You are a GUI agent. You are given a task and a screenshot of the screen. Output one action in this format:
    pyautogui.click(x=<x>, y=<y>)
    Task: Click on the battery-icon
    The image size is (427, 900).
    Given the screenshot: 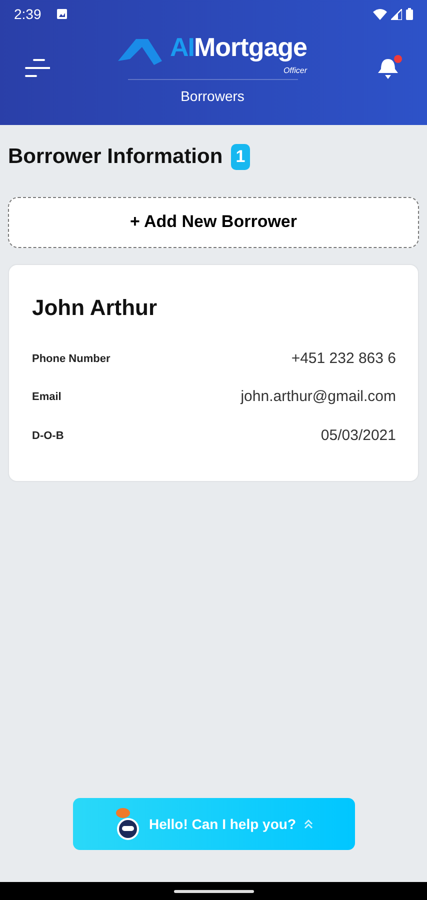 What is the action you would take?
    pyautogui.click(x=409, y=14)
    